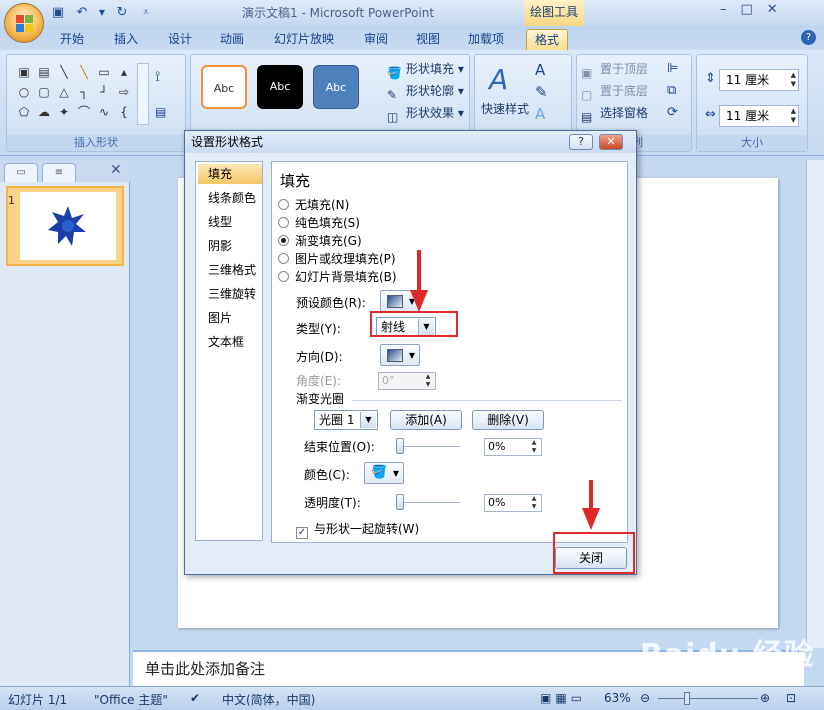  What do you see at coordinates (400, 446) in the screenshot?
I see `end-position-thumb` at bounding box center [400, 446].